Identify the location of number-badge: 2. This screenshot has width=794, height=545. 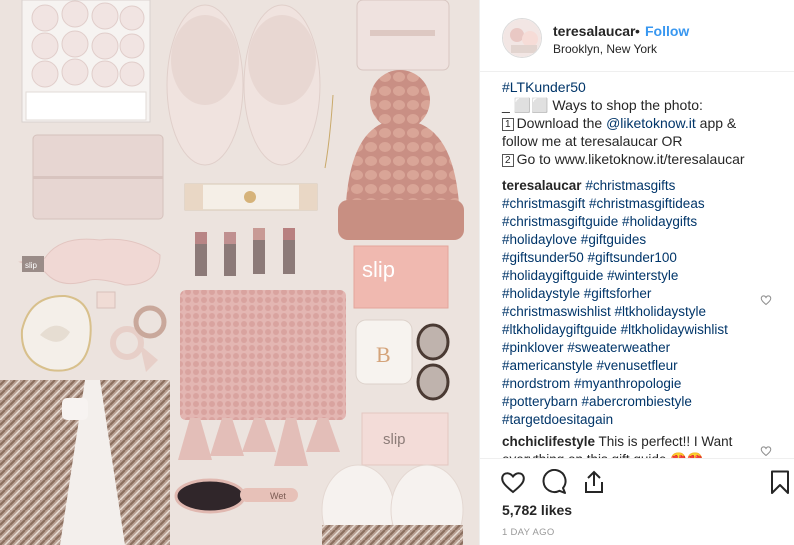
(508, 160).